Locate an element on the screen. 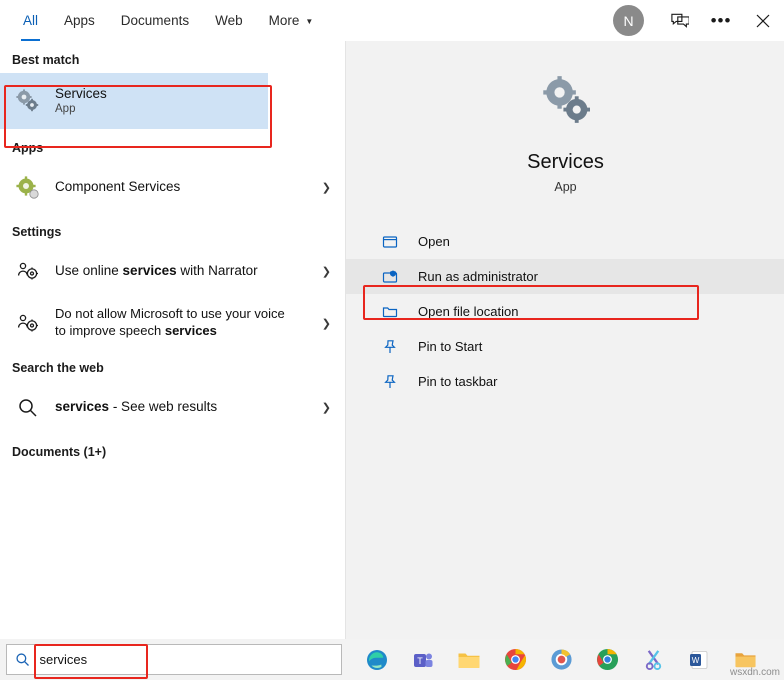 The height and width of the screenshot is (680, 784). top-tabbar: All Apps Documents Web More ▼ N ••• is located at coordinates (392, 20).